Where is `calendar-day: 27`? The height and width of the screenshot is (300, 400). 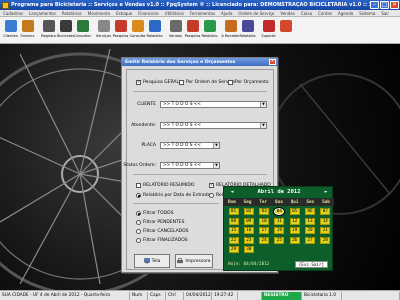
calendar-day: 27 is located at coordinates (310, 240).